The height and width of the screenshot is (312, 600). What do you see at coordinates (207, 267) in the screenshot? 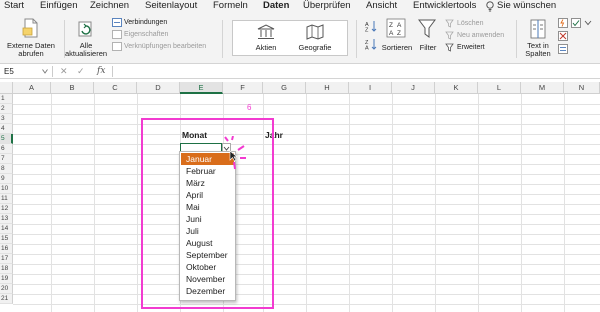
I see `dropdown-option: Oktober` at bounding box center [207, 267].